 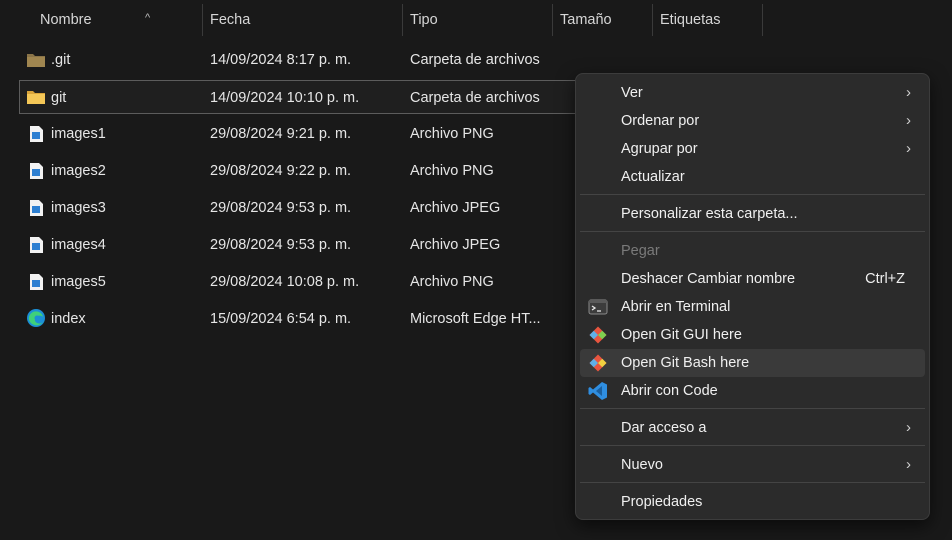 What do you see at coordinates (78, 282) in the screenshot?
I see `file-name: images5` at bounding box center [78, 282].